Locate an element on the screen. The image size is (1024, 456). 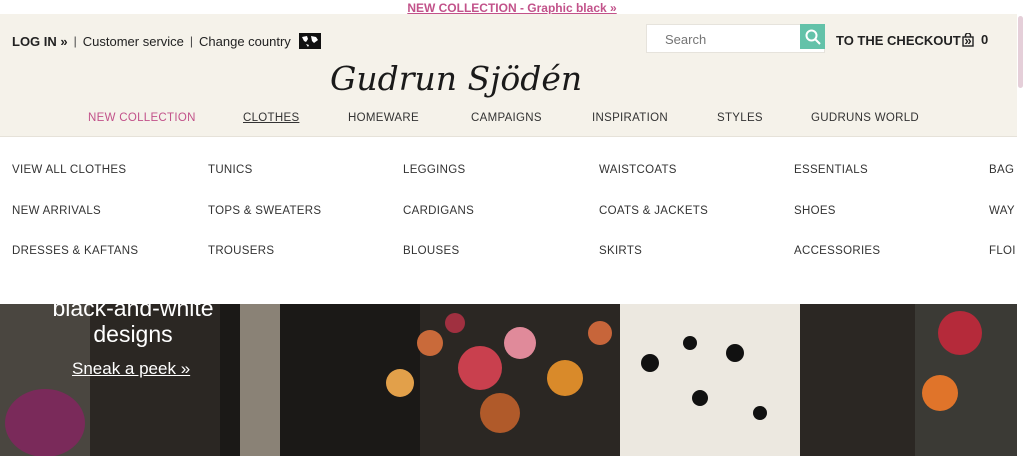
announcement-link: NEW COLLECTION - Graphic black » is located at coordinates (511, 8).